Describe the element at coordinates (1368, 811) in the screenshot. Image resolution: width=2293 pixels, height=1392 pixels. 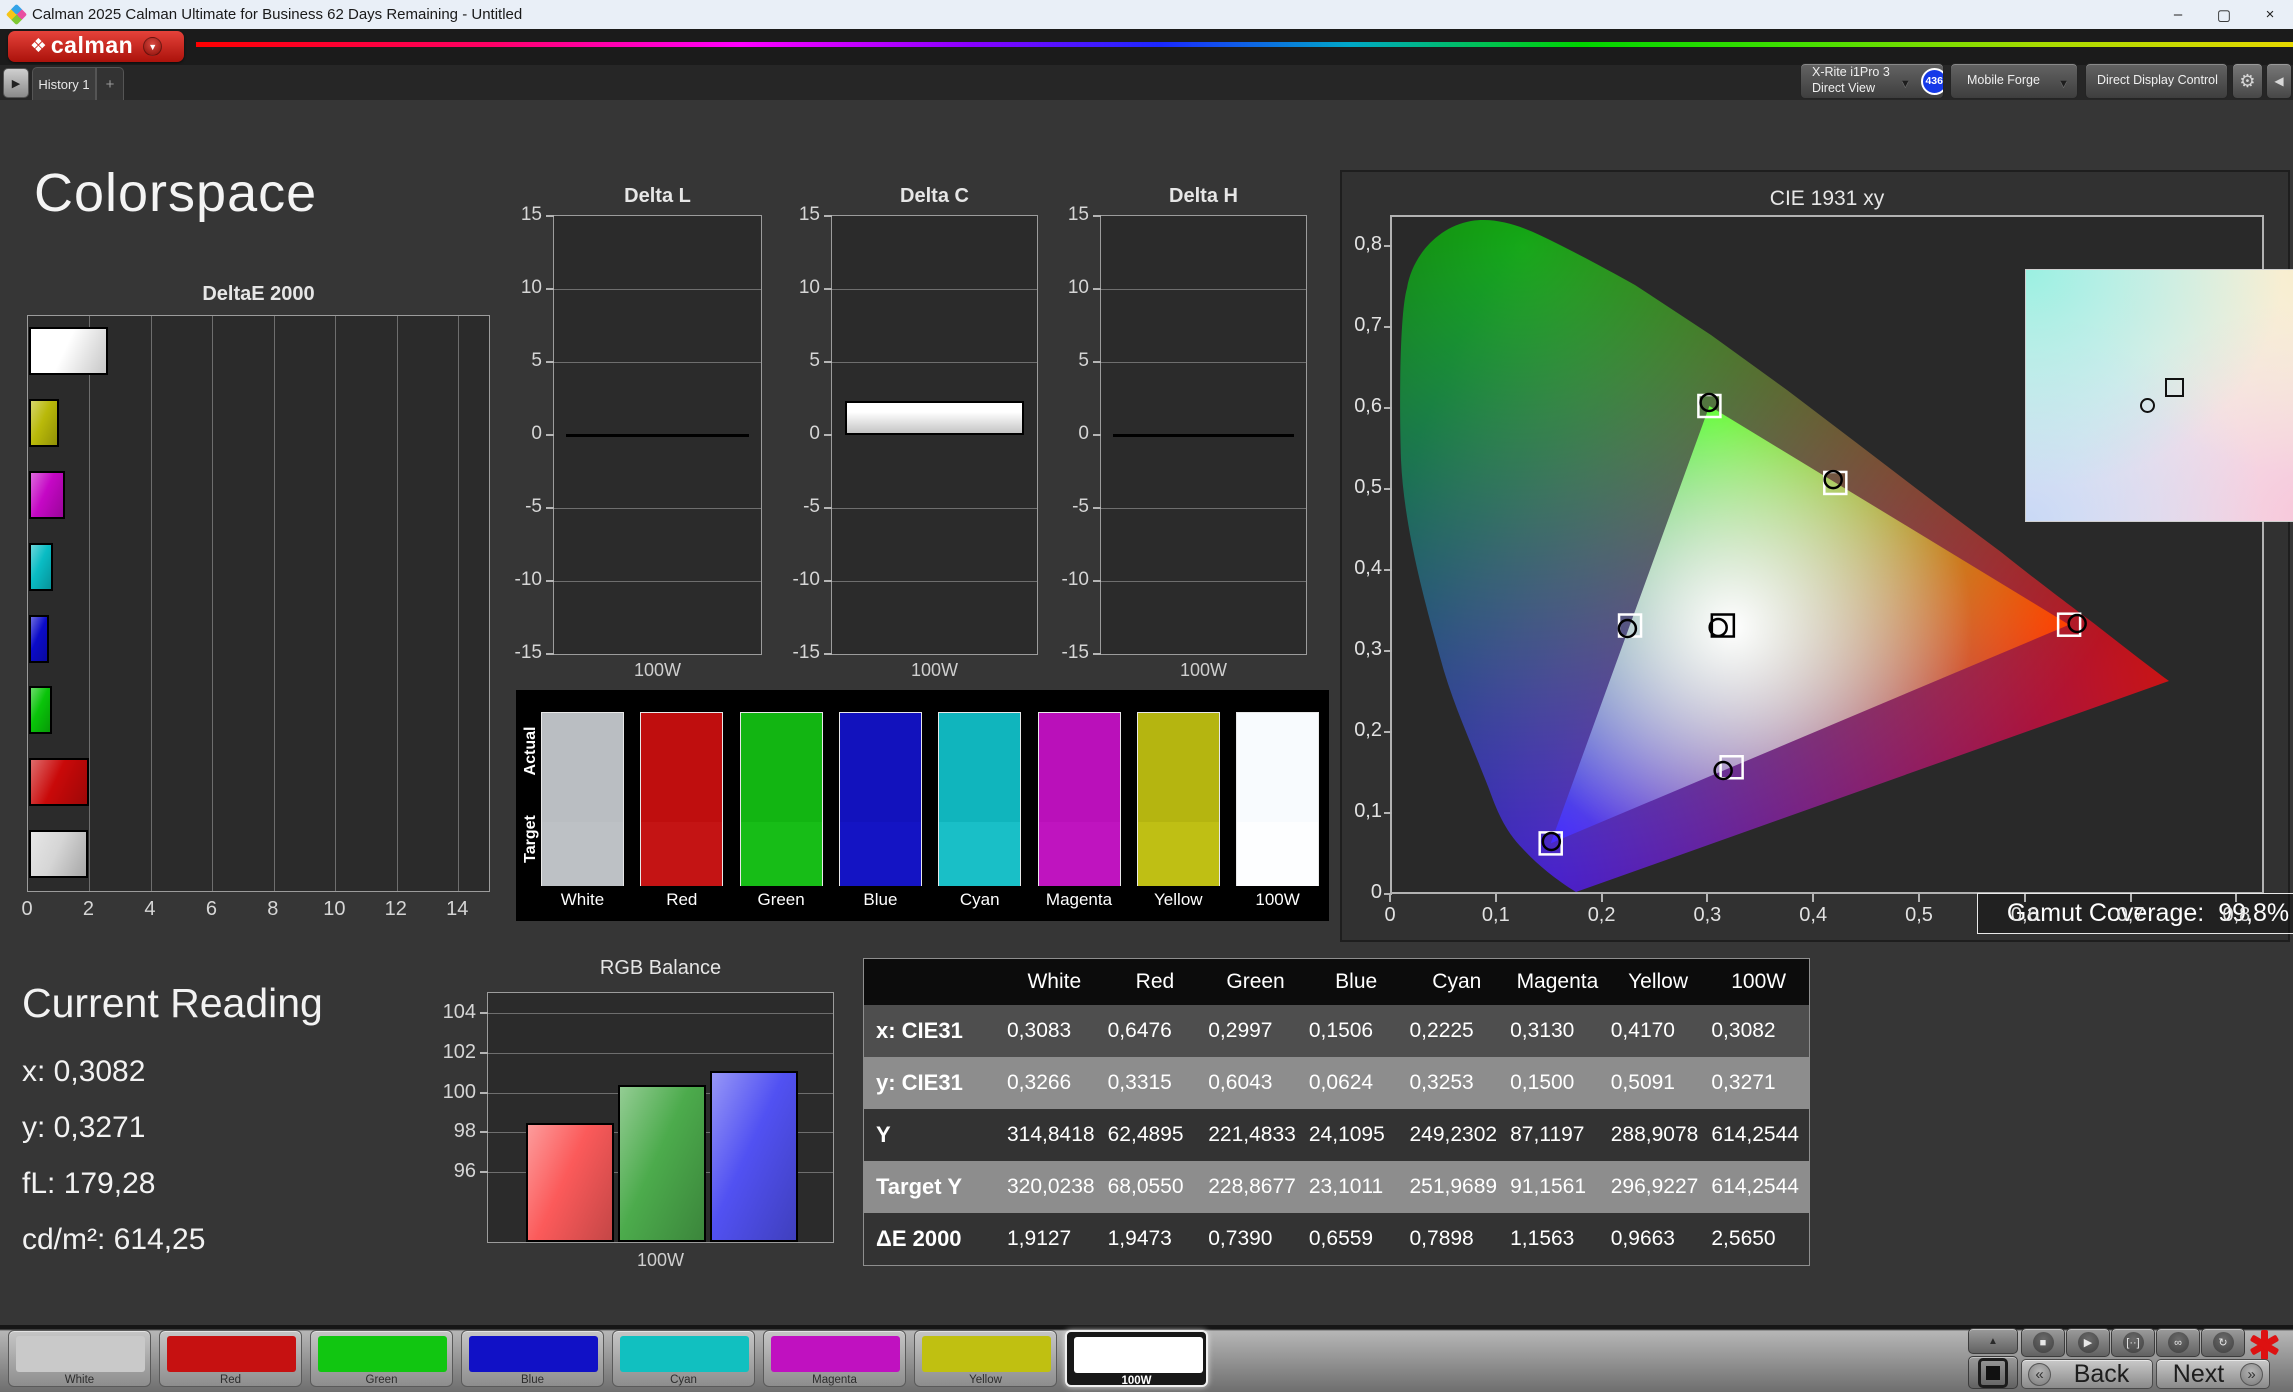
I see `cie-y-tick-label: 0,1` at that location.